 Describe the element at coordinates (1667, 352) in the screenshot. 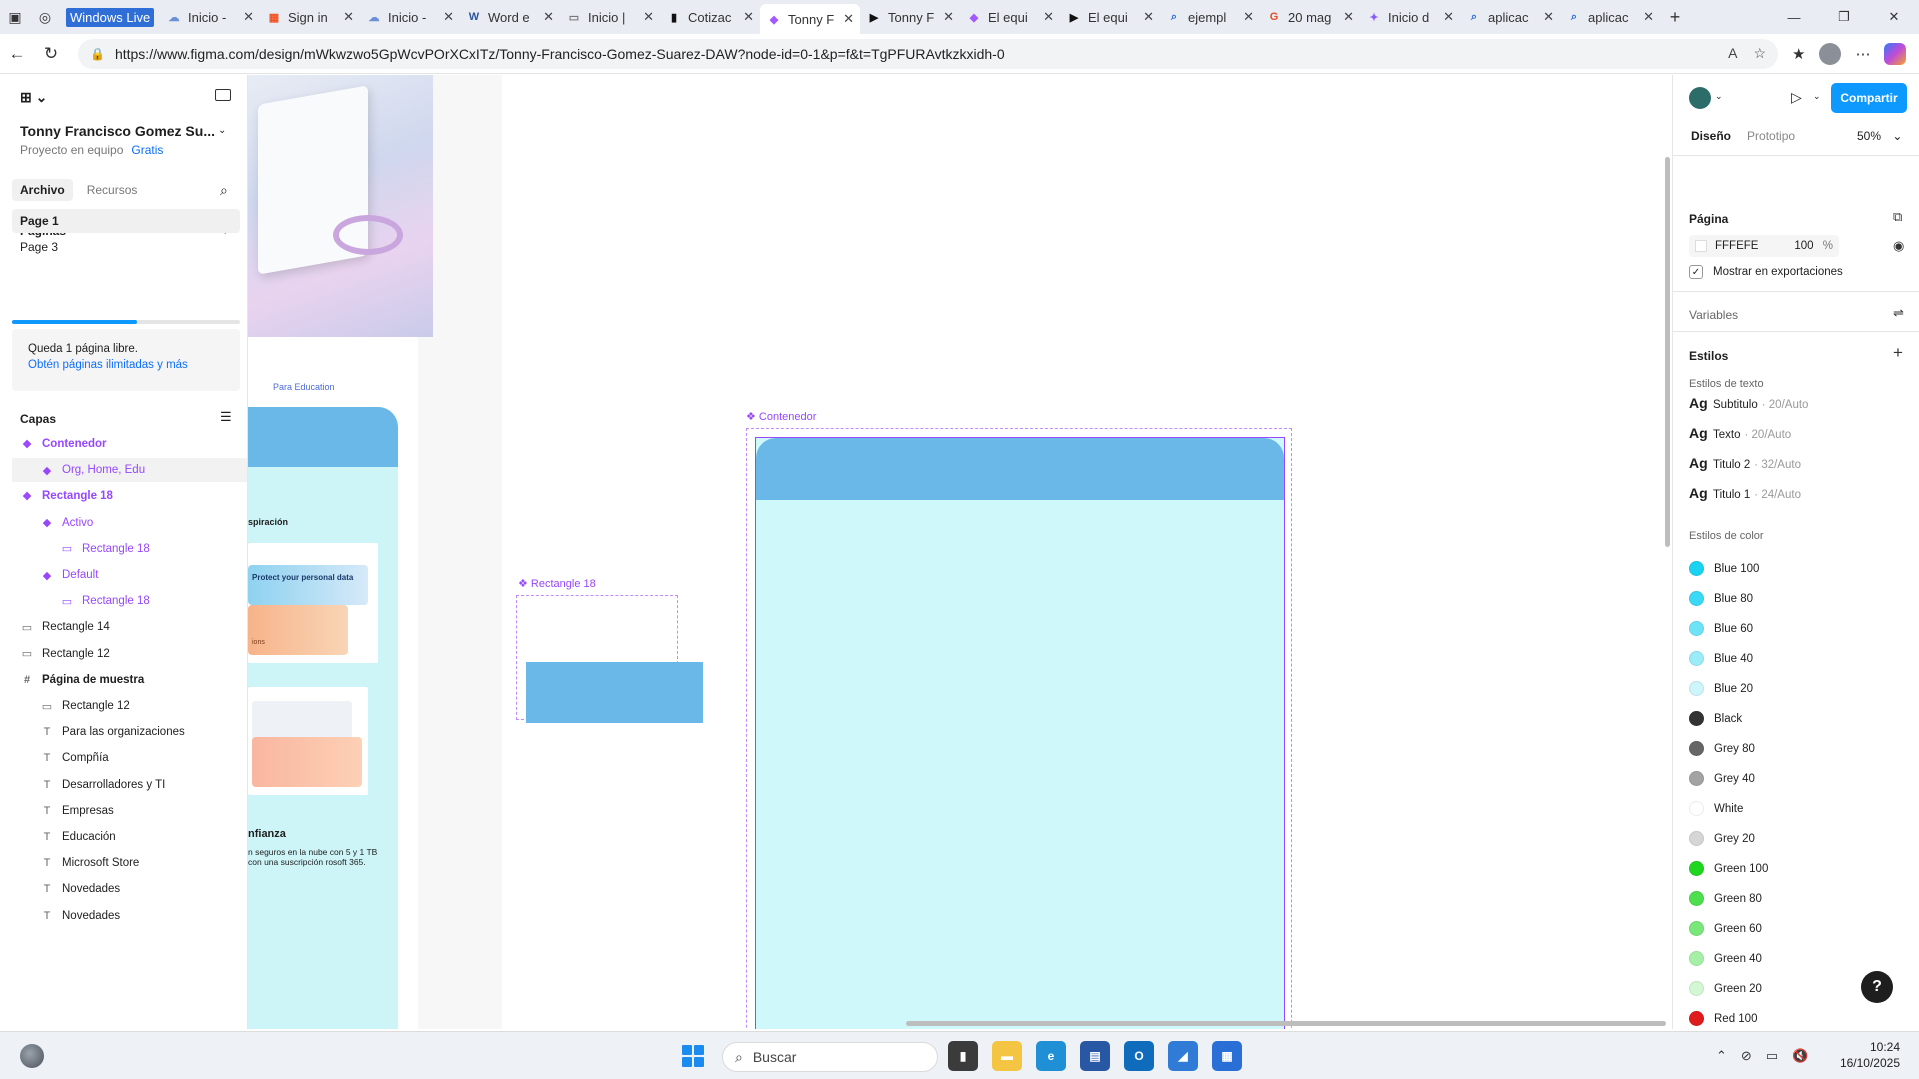

I see `vertical-scrollbar` at that location.